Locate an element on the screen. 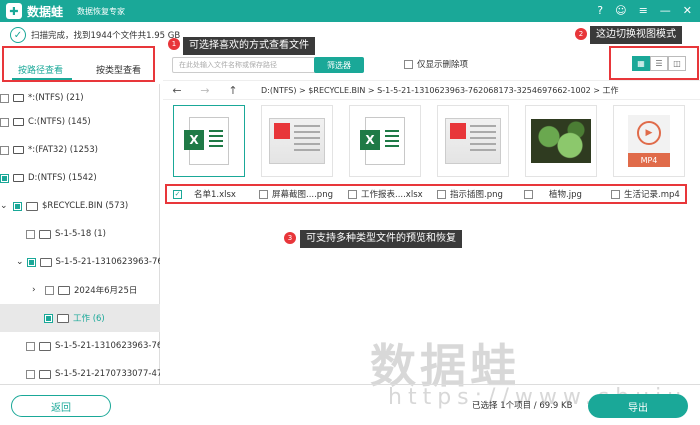 This screenshot has width=700, height=425. file-item: 植物.jpg is located at coordinates (553, 194).